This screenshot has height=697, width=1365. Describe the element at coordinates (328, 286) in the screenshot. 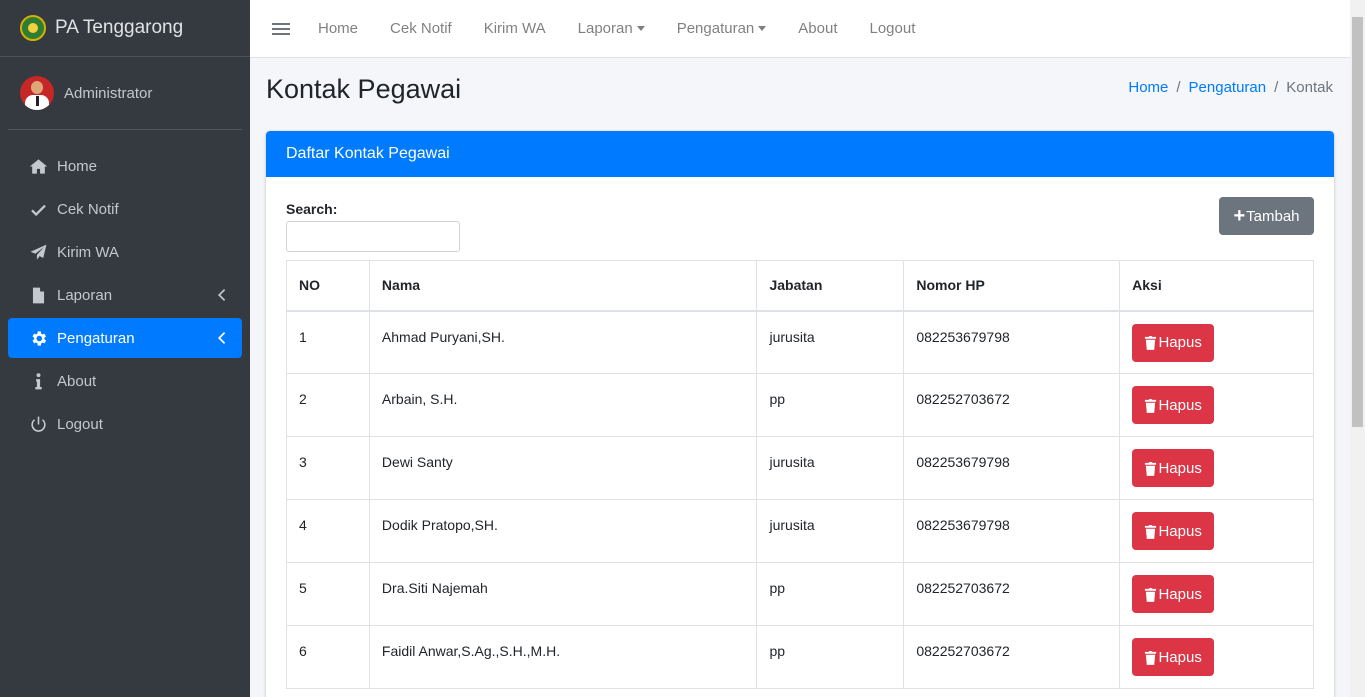

I see `column-header-no: NO` at that location.